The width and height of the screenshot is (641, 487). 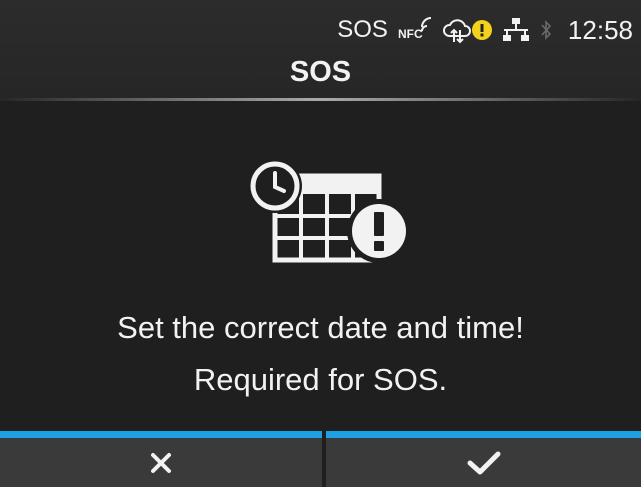 What do you see at coordinates (320, 379) in the screenshot?
I see `message-line-2: Required for SOS.` at bounding box center [320, 379].